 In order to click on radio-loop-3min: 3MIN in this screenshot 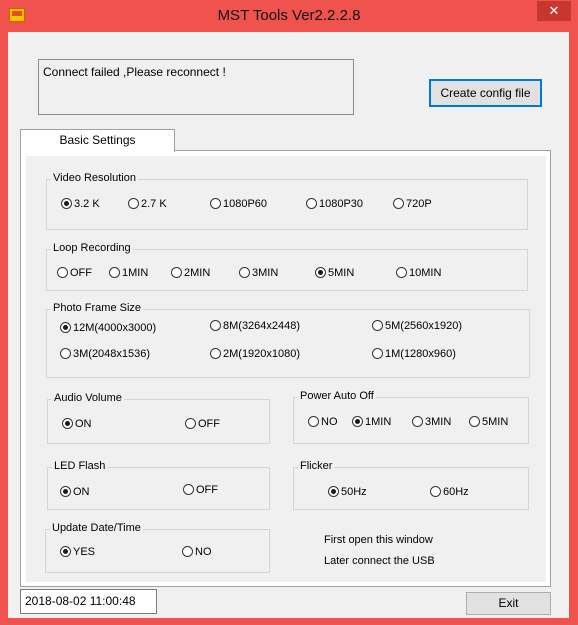, I will do `click(258, 273)`.